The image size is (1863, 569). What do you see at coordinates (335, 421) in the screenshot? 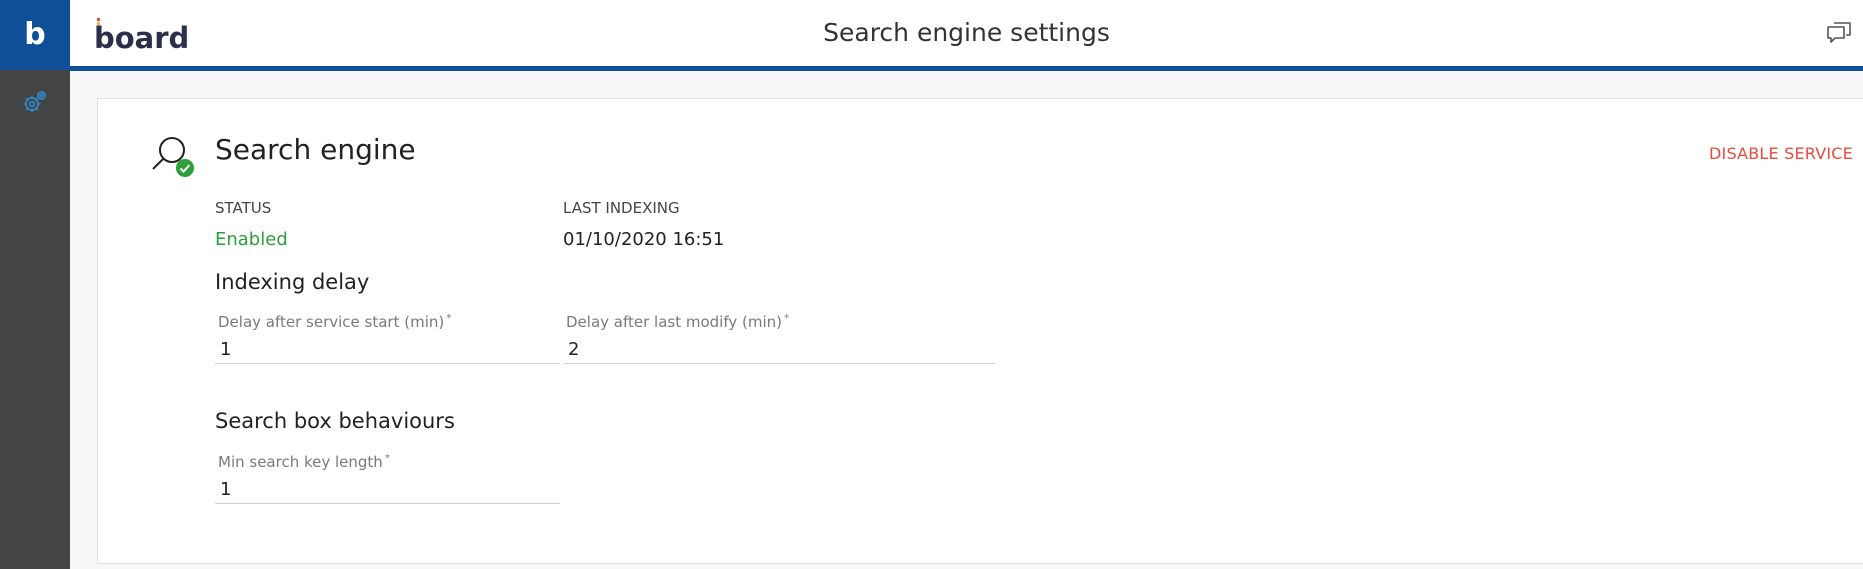
I see `search-box-heading: Search box behaviours` at bounding box center [335, 421].